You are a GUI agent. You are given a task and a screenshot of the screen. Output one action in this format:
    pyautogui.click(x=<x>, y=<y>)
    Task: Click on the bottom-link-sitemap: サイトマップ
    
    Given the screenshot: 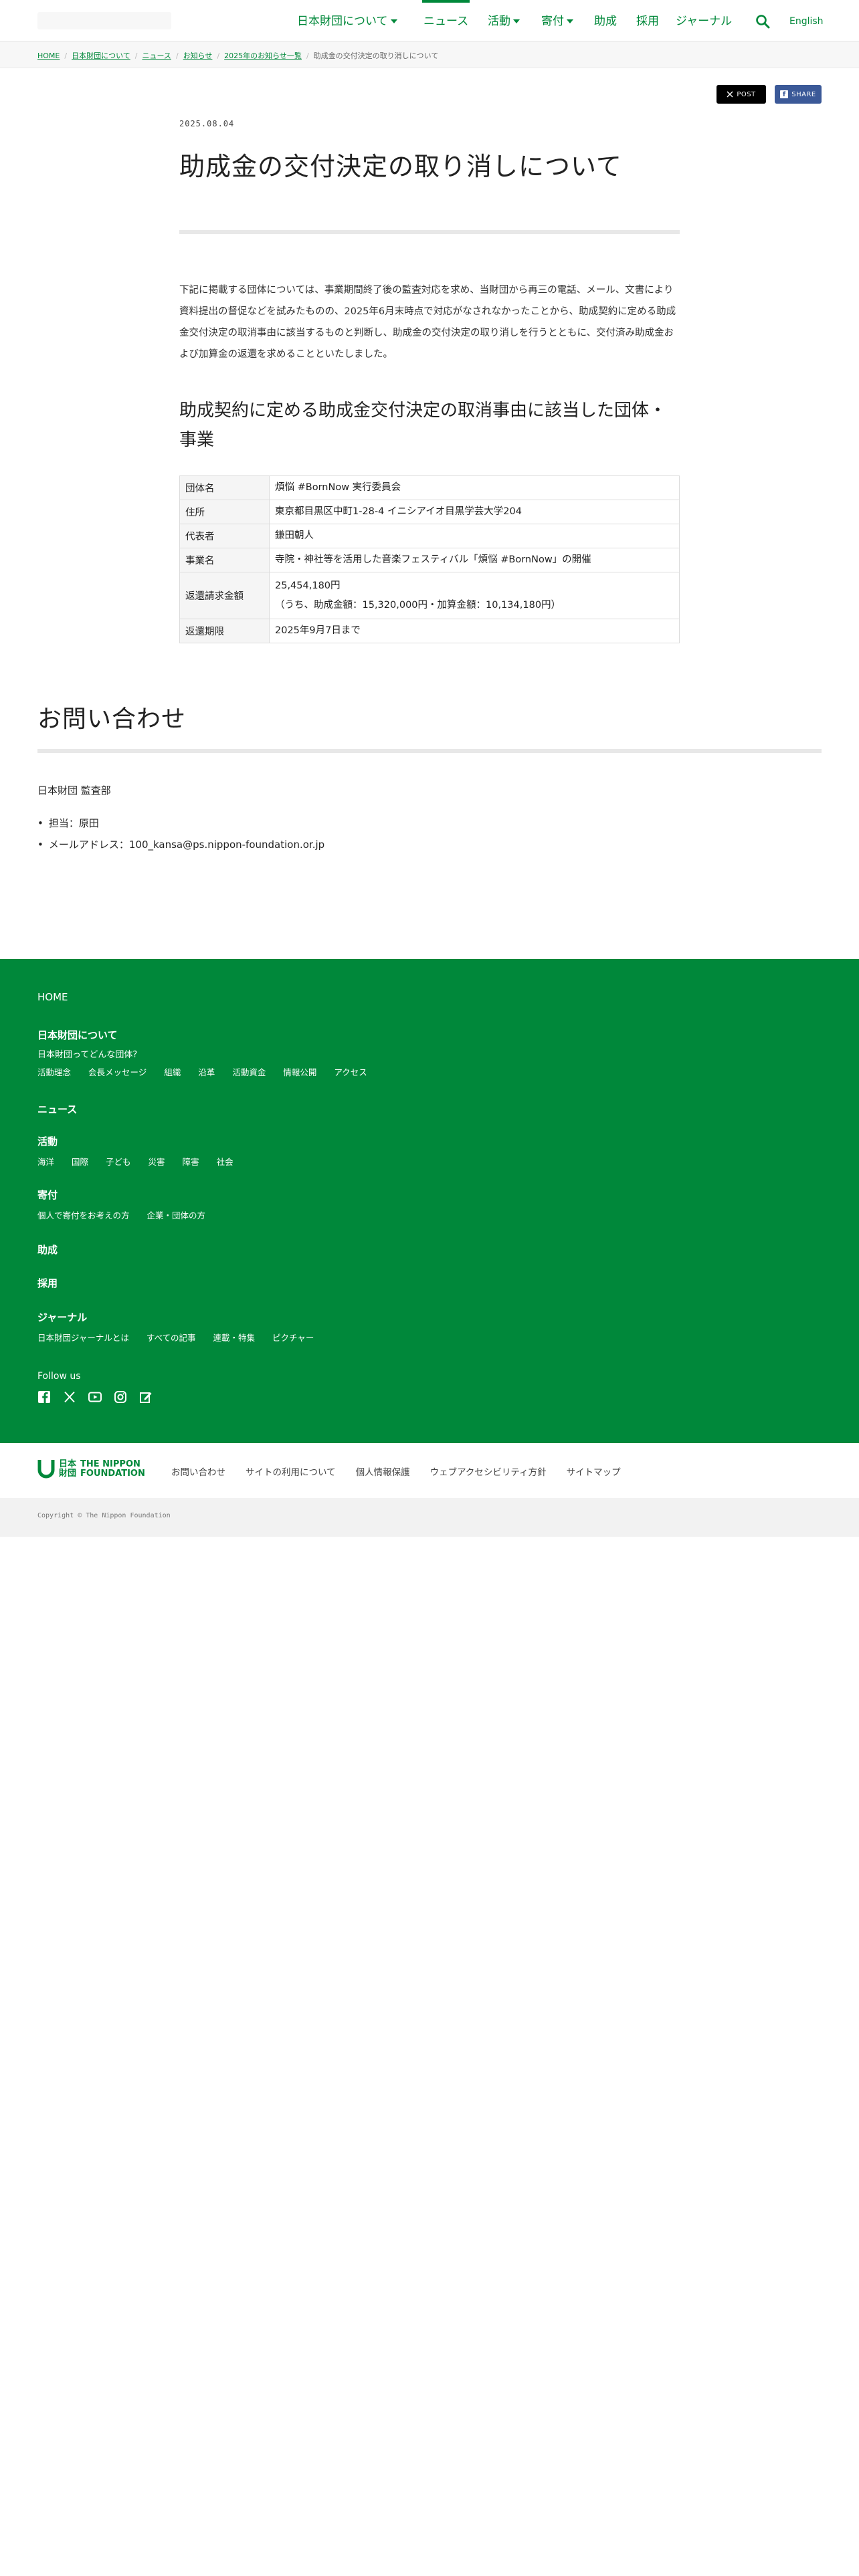 What is the action you would take?
    pyautogui.click(x=594, y=1472)
    